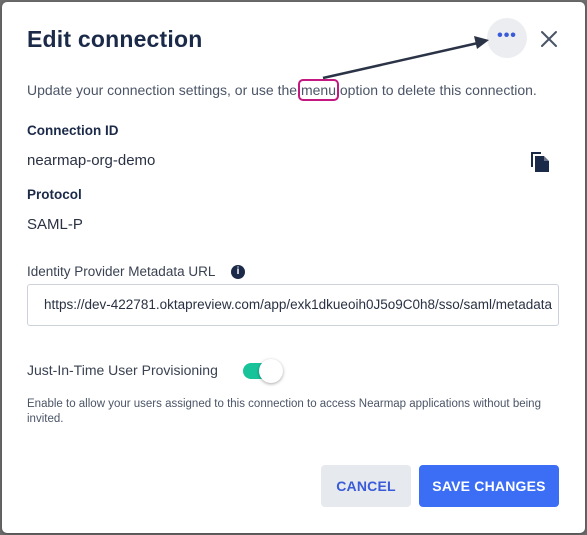 This screenshot has height=535, width=587. What do you see at coordinates (91, 160) in the screenshot?
I see `connection-id-value: nearmap-org-demo` at bounding box center [91, 160].